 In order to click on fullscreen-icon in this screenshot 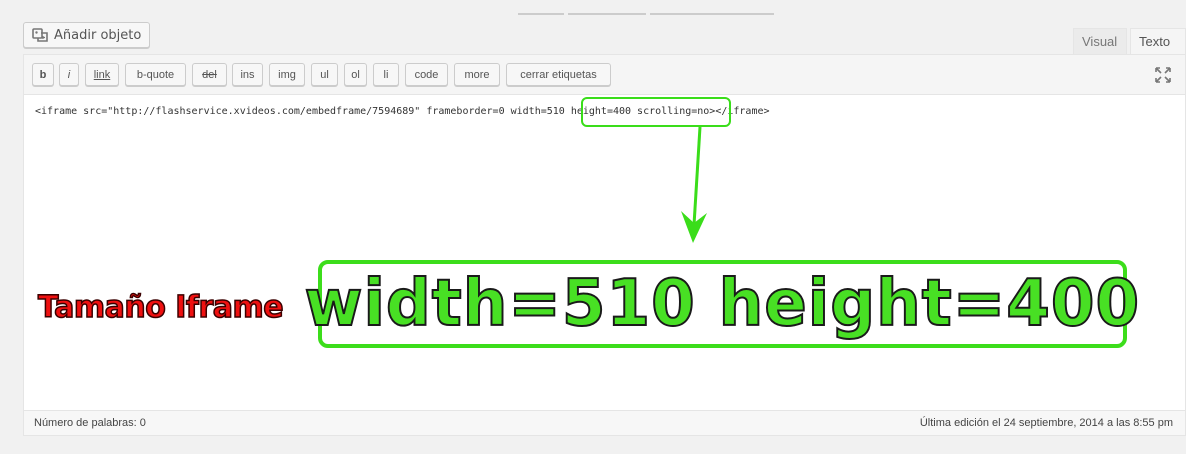, I will do `click(1163, 75)`.